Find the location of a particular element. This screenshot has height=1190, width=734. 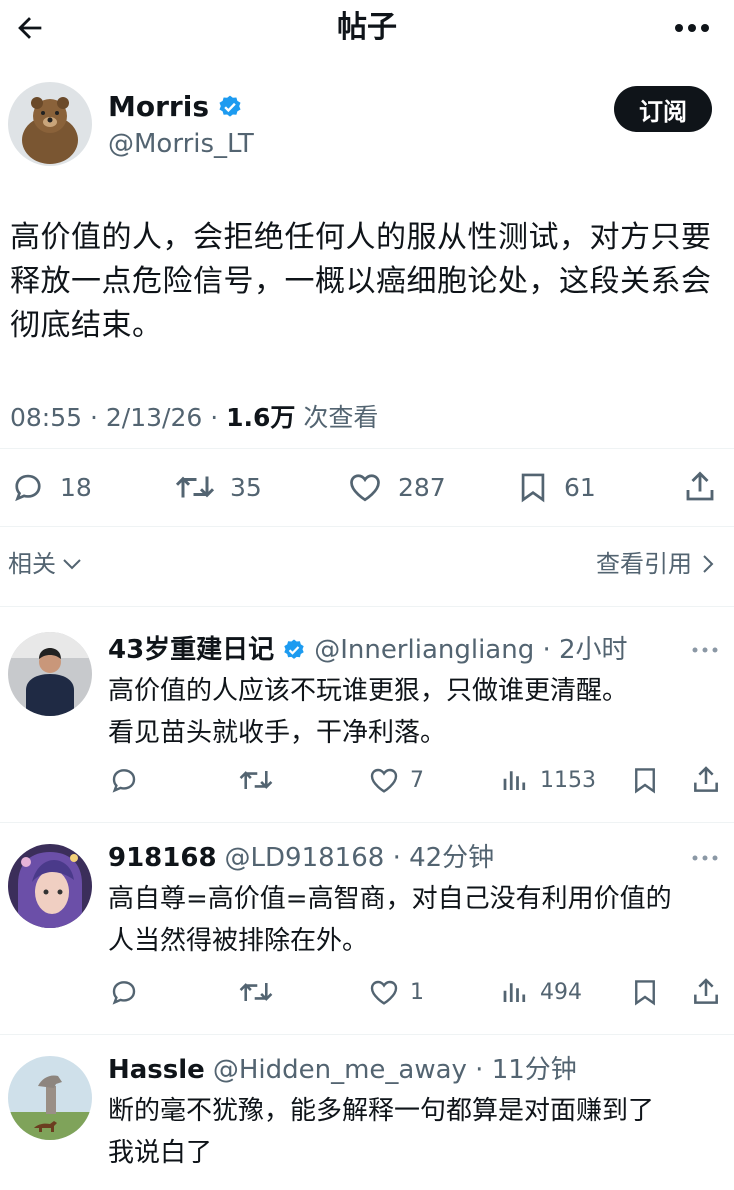

reply-text: 断的毫不犹豫，能多解释一句都算是对面赚到了 我说白了 is located at coordinates (416, 1132).